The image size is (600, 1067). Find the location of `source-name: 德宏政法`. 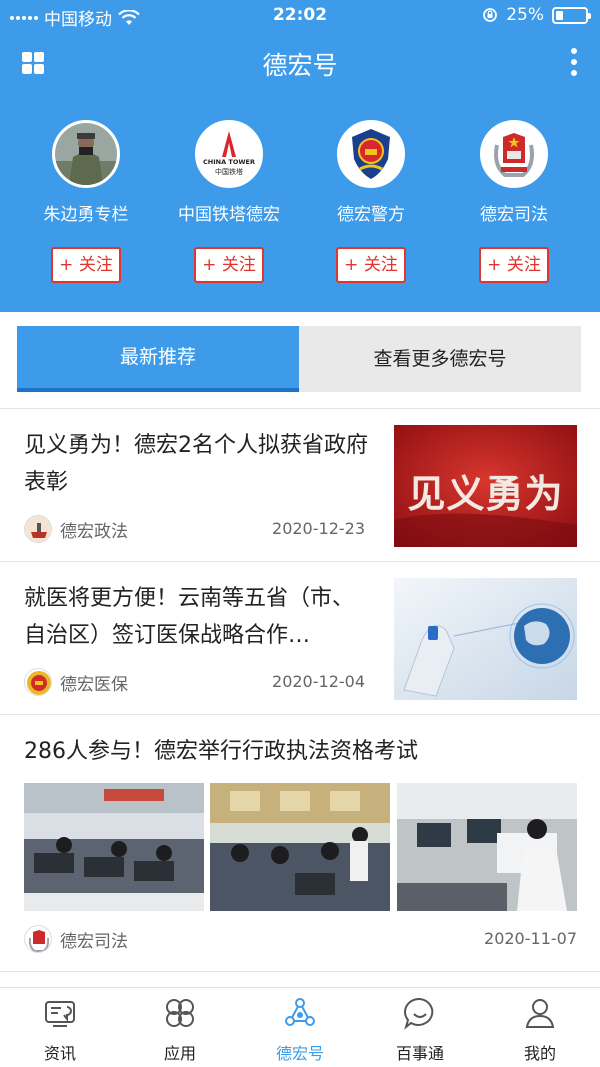

source-name: 德宏政法 is located at coordinates (94, 531).